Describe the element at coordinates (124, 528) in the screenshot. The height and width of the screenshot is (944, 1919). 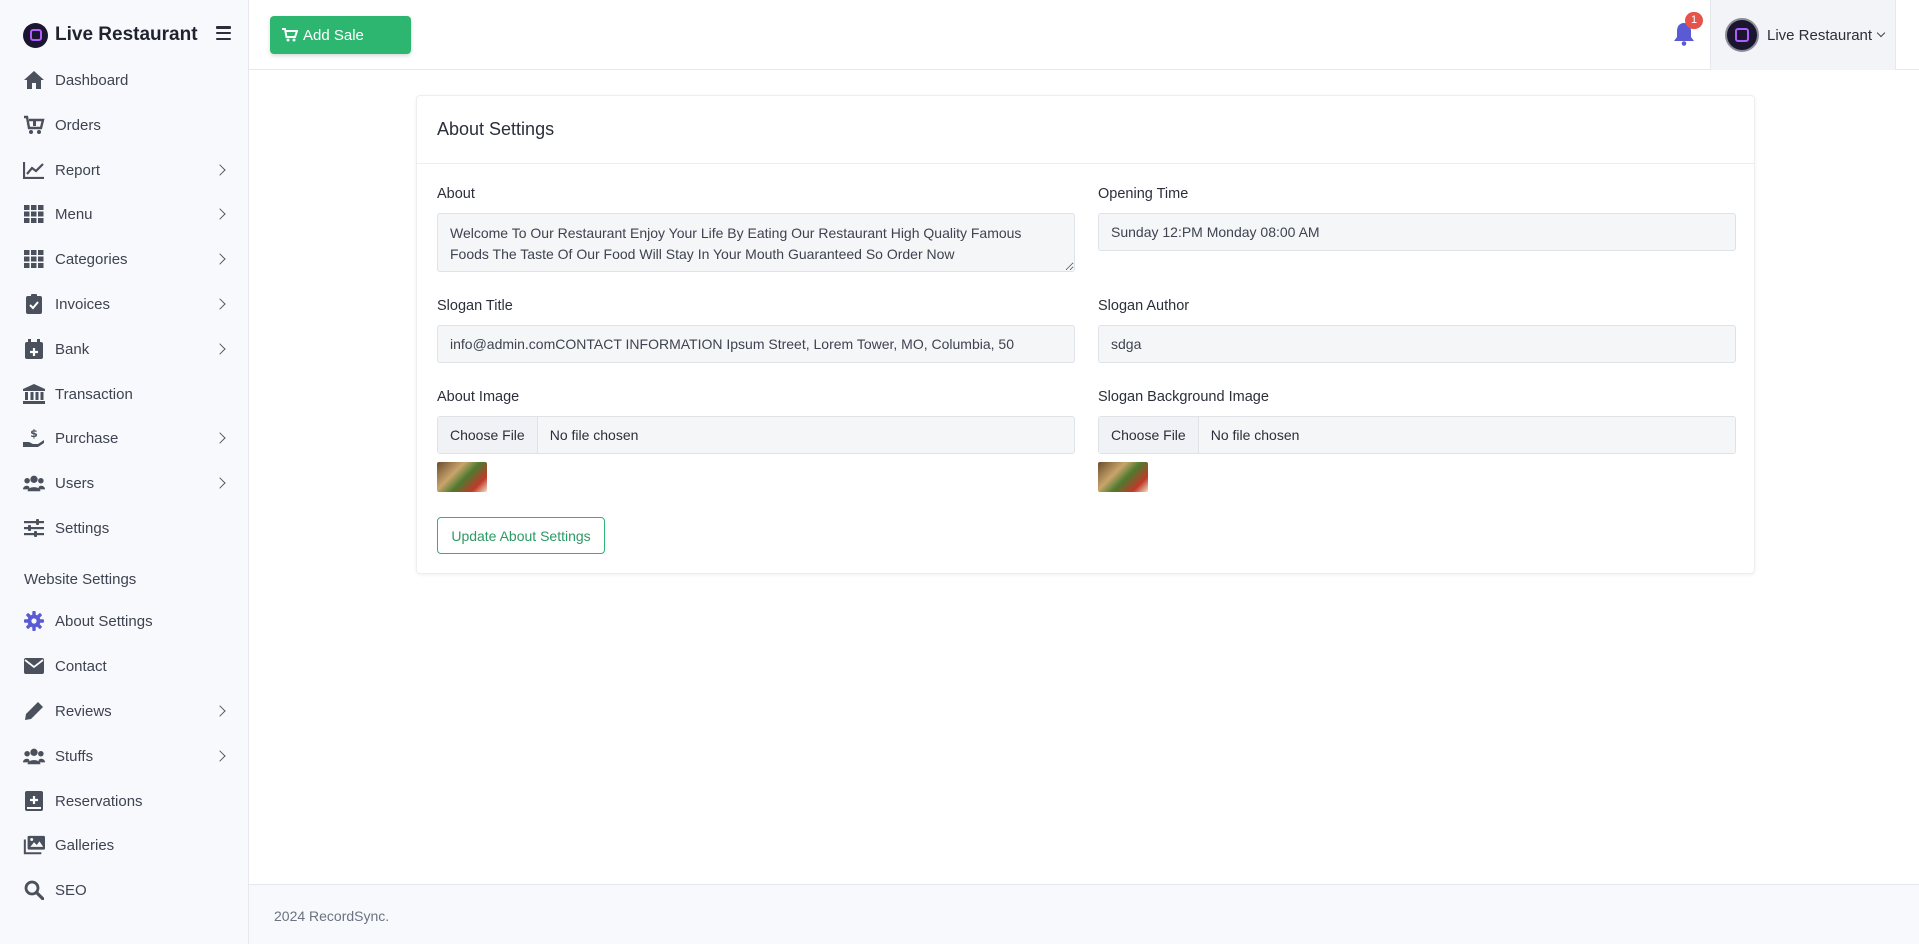
I see `sidebar-item-settings: Settings` at that location.